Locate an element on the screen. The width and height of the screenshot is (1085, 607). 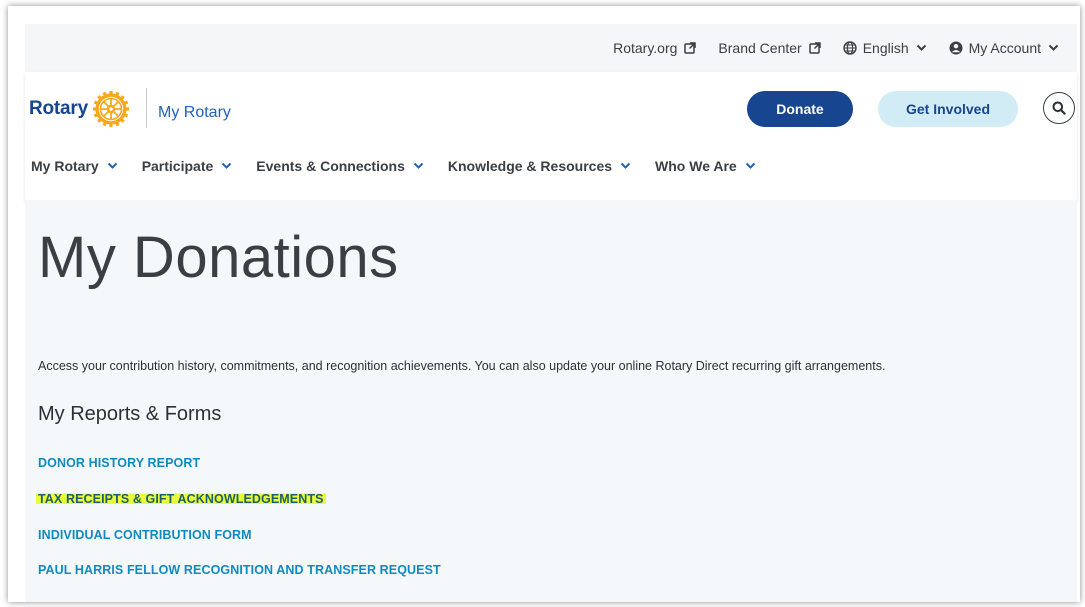
user-circle-icon is located at coordinates (956, 48).